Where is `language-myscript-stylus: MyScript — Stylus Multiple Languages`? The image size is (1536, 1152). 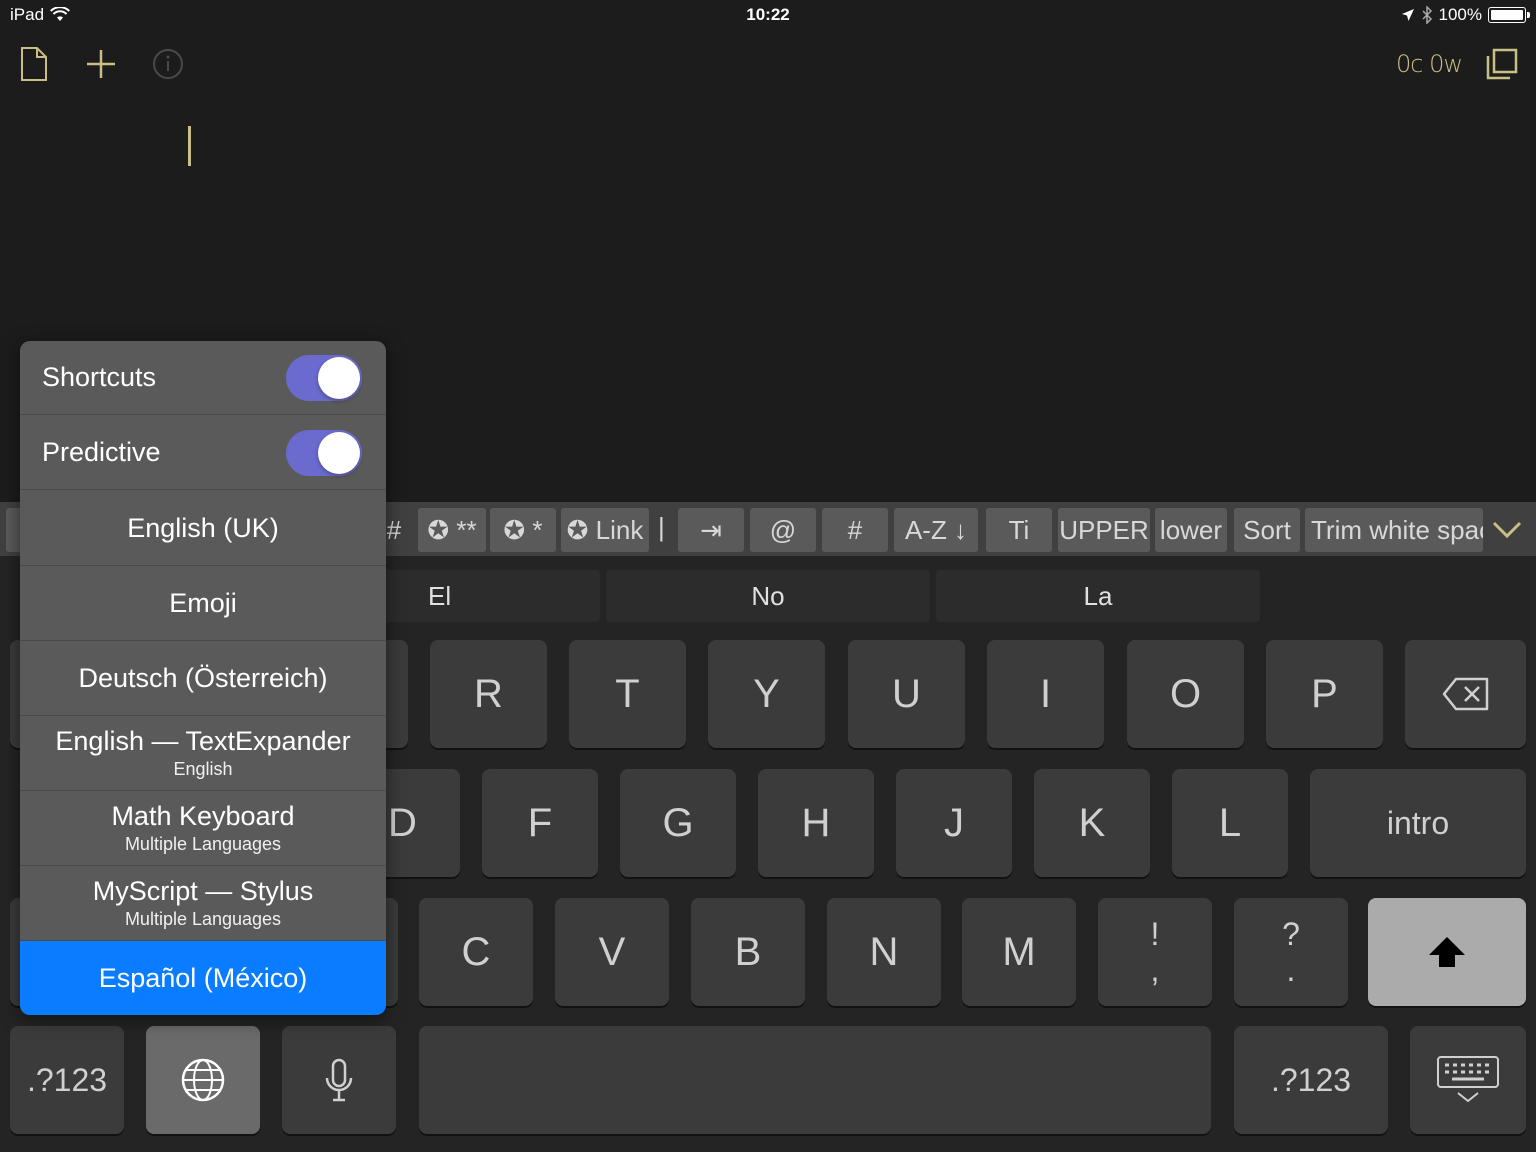 language-myscript-stylus: MyScript — Stylus Multiple Languages is located at coordinates (203, 903).